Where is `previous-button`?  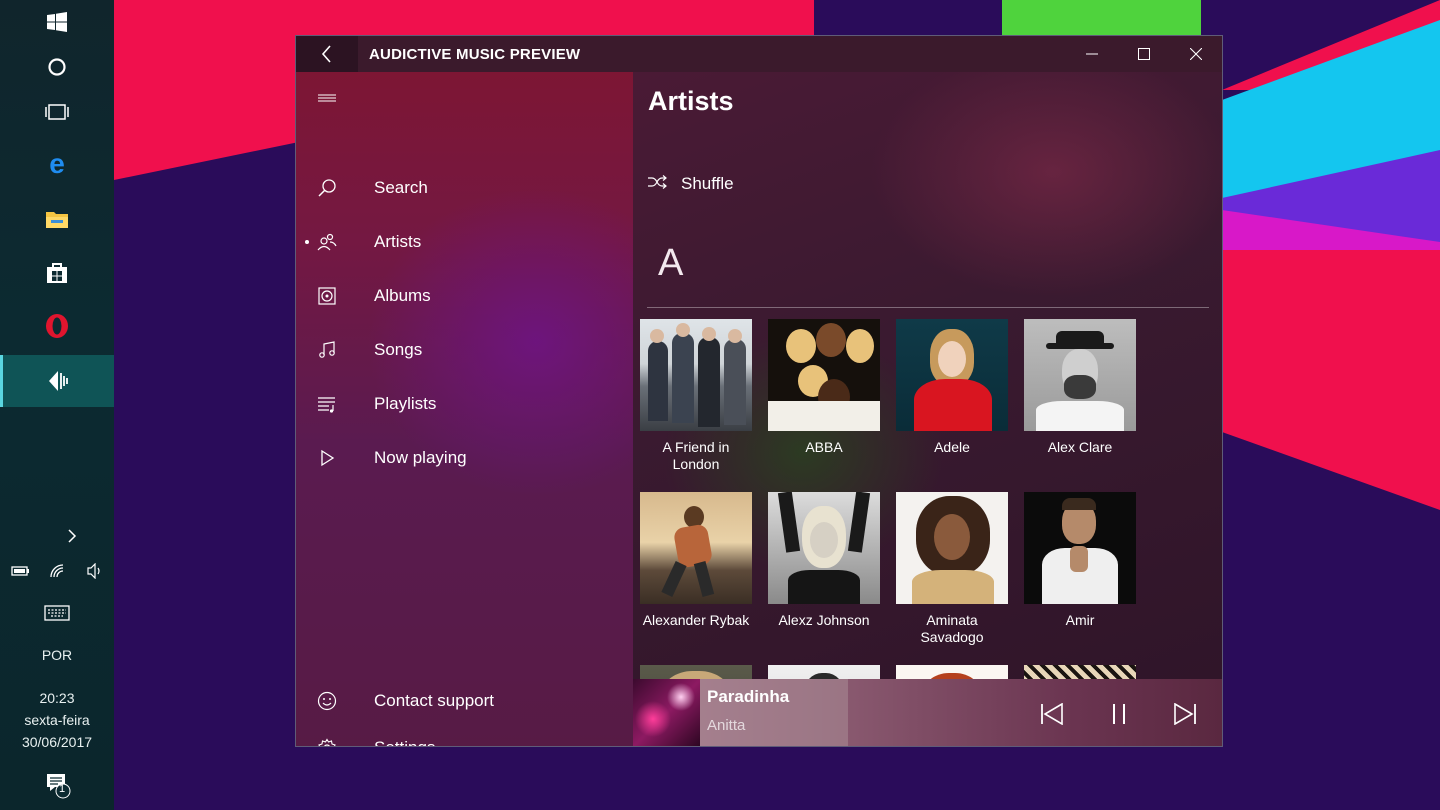
previous-button is located at coordinates (1052, 714).